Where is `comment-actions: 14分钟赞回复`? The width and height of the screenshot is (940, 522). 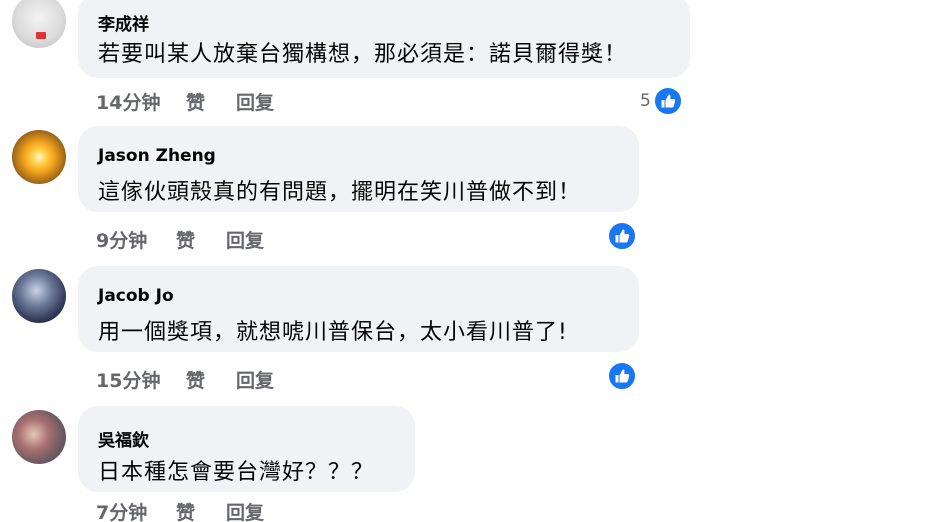 comment-actions: 14分钟赞回复 is located at coordinates (206, 101).